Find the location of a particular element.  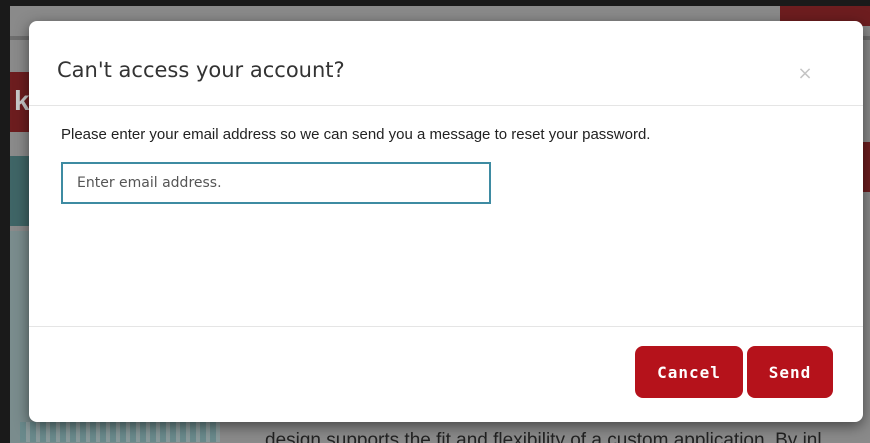

cancel-button: Cancel is located at coordinates (689, 372).